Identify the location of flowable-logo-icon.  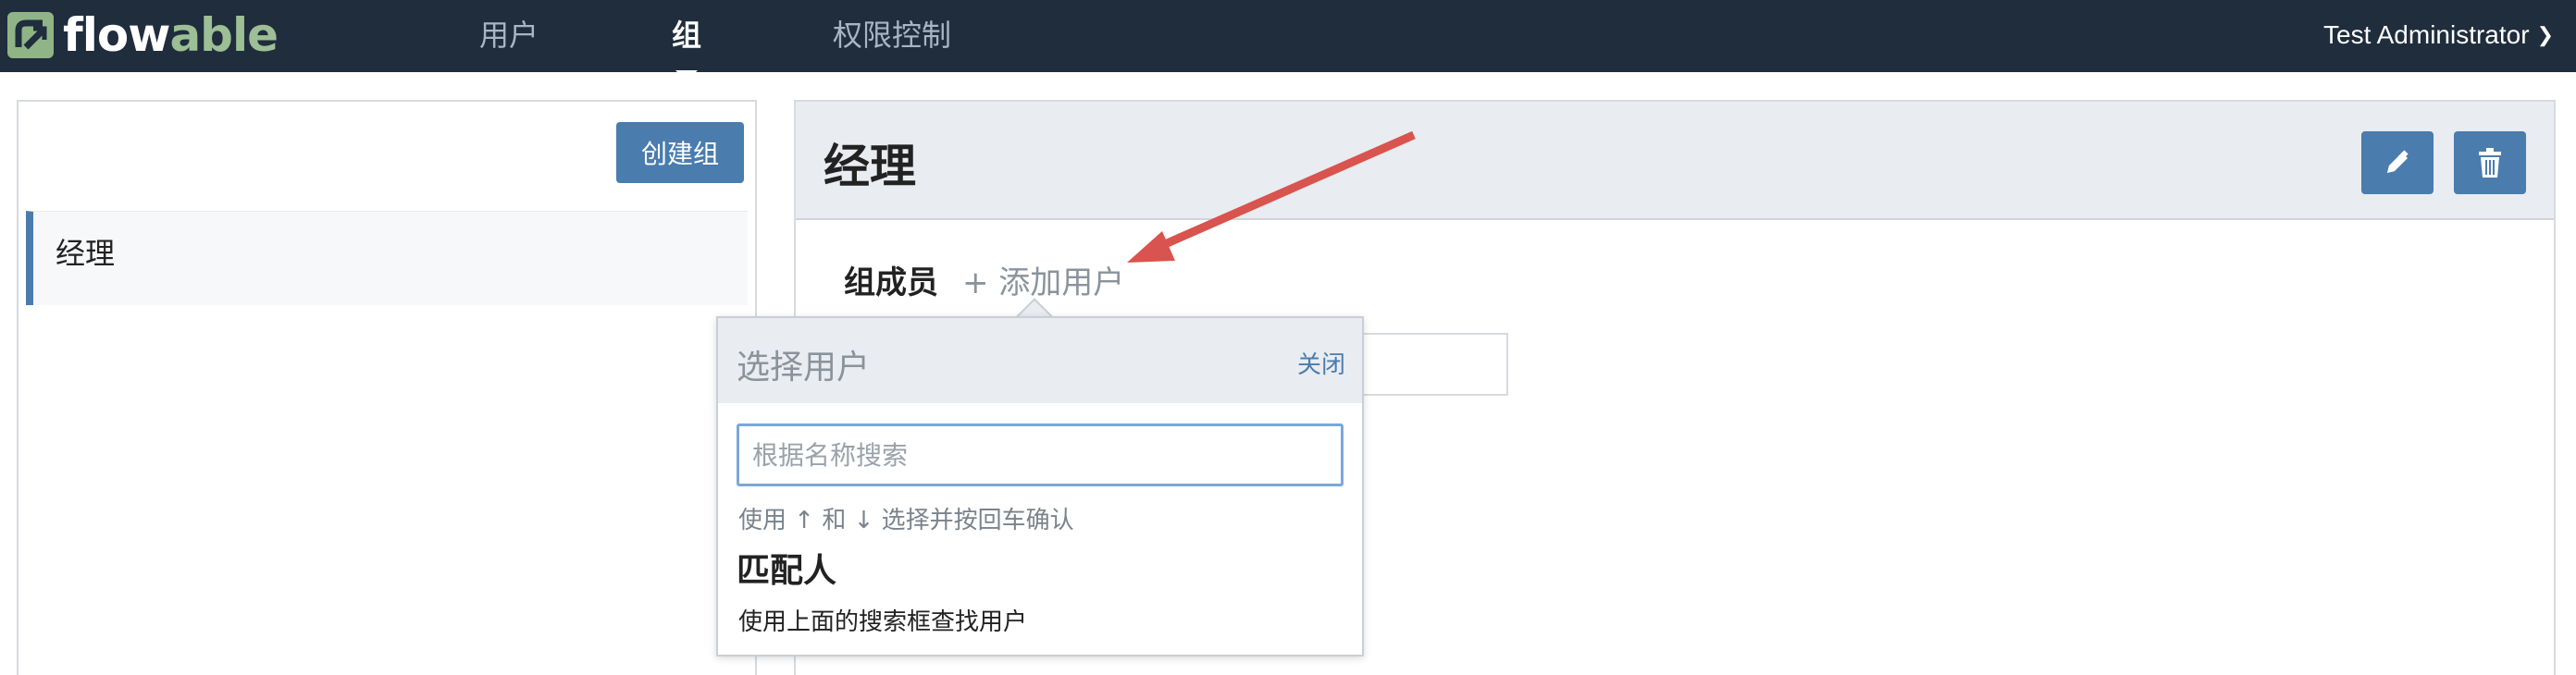
(31, 35).